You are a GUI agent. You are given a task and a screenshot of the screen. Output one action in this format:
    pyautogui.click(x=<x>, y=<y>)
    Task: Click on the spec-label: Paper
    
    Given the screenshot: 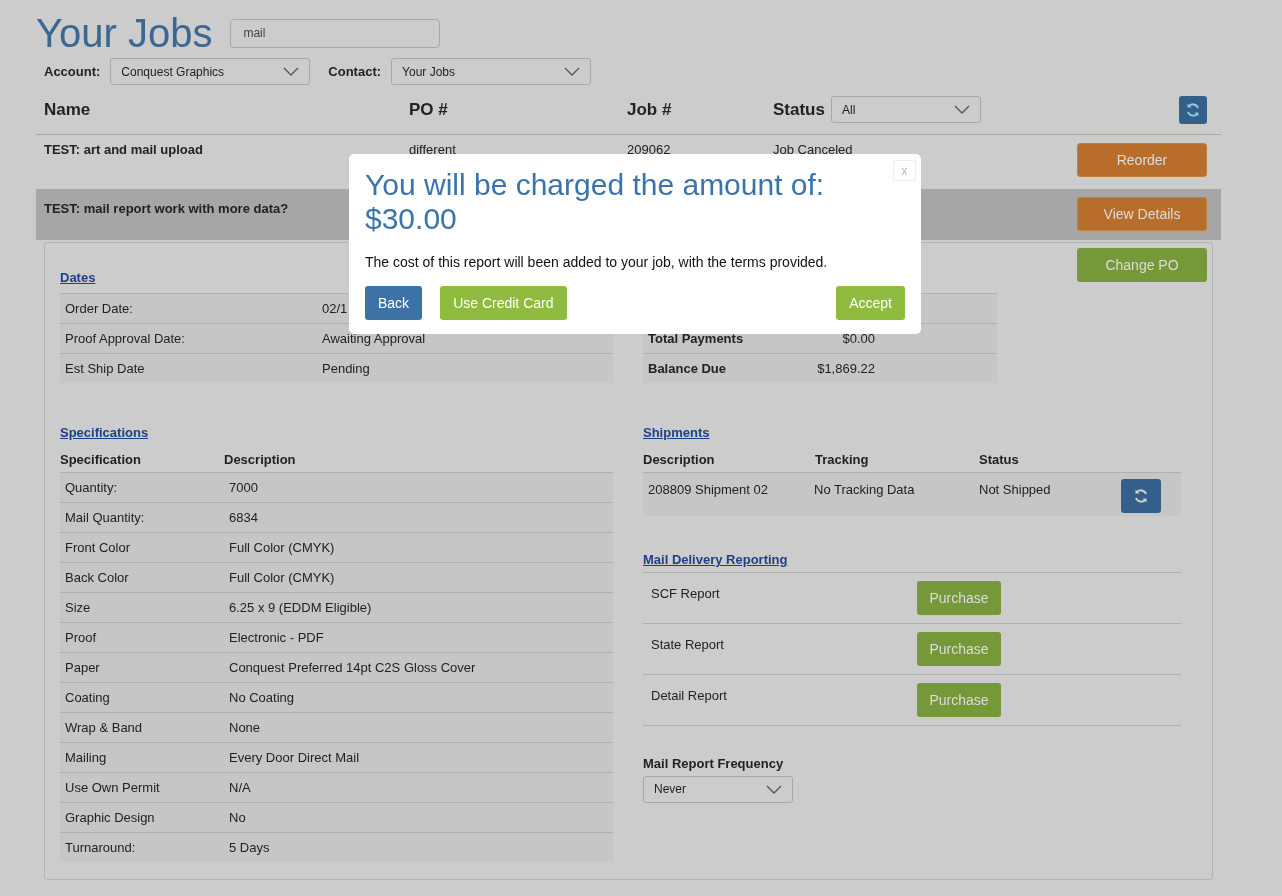 What is the action you would take?
    pyautogui.click(x=82, y=667)
    